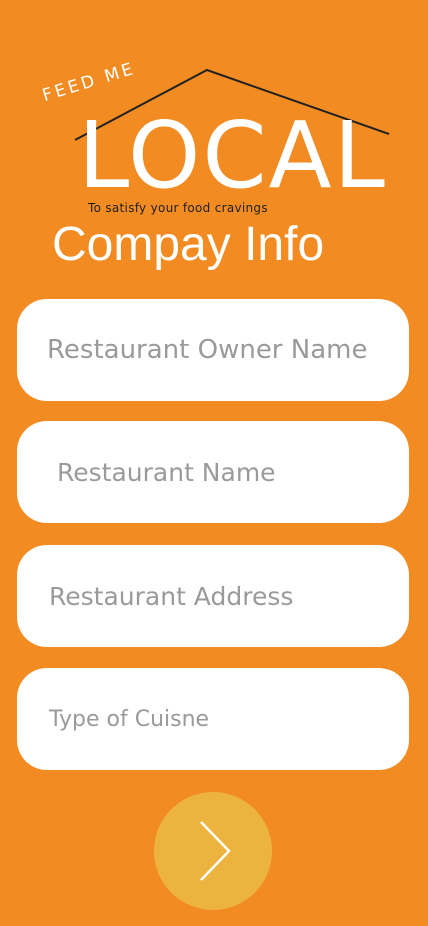 The image size is (428, 926). What do you see at coordinates (232, 155) in the screenshot?
I see `logo-local-text: LOCAL` at bounding box center [232, 155].